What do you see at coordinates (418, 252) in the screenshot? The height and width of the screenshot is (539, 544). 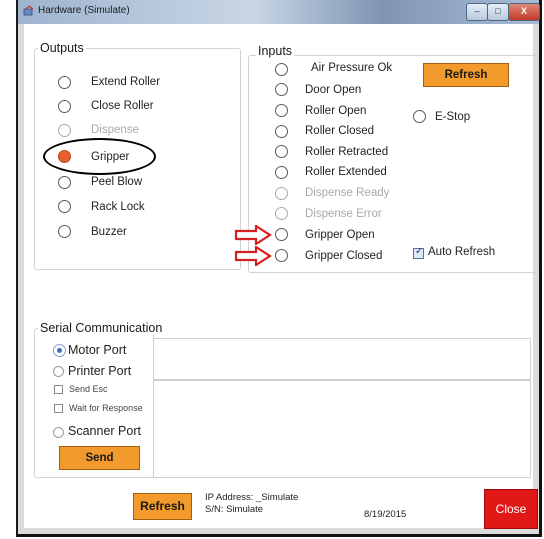 I see `auto-refresh-checkbox` at bounding box center [418, 252].